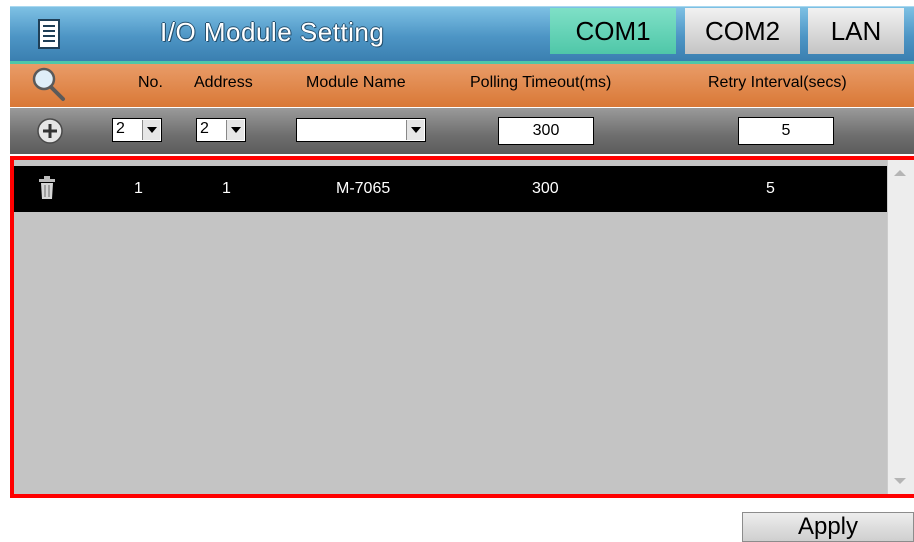  I want to click on tab-com2: COM2, so click(742, 31).